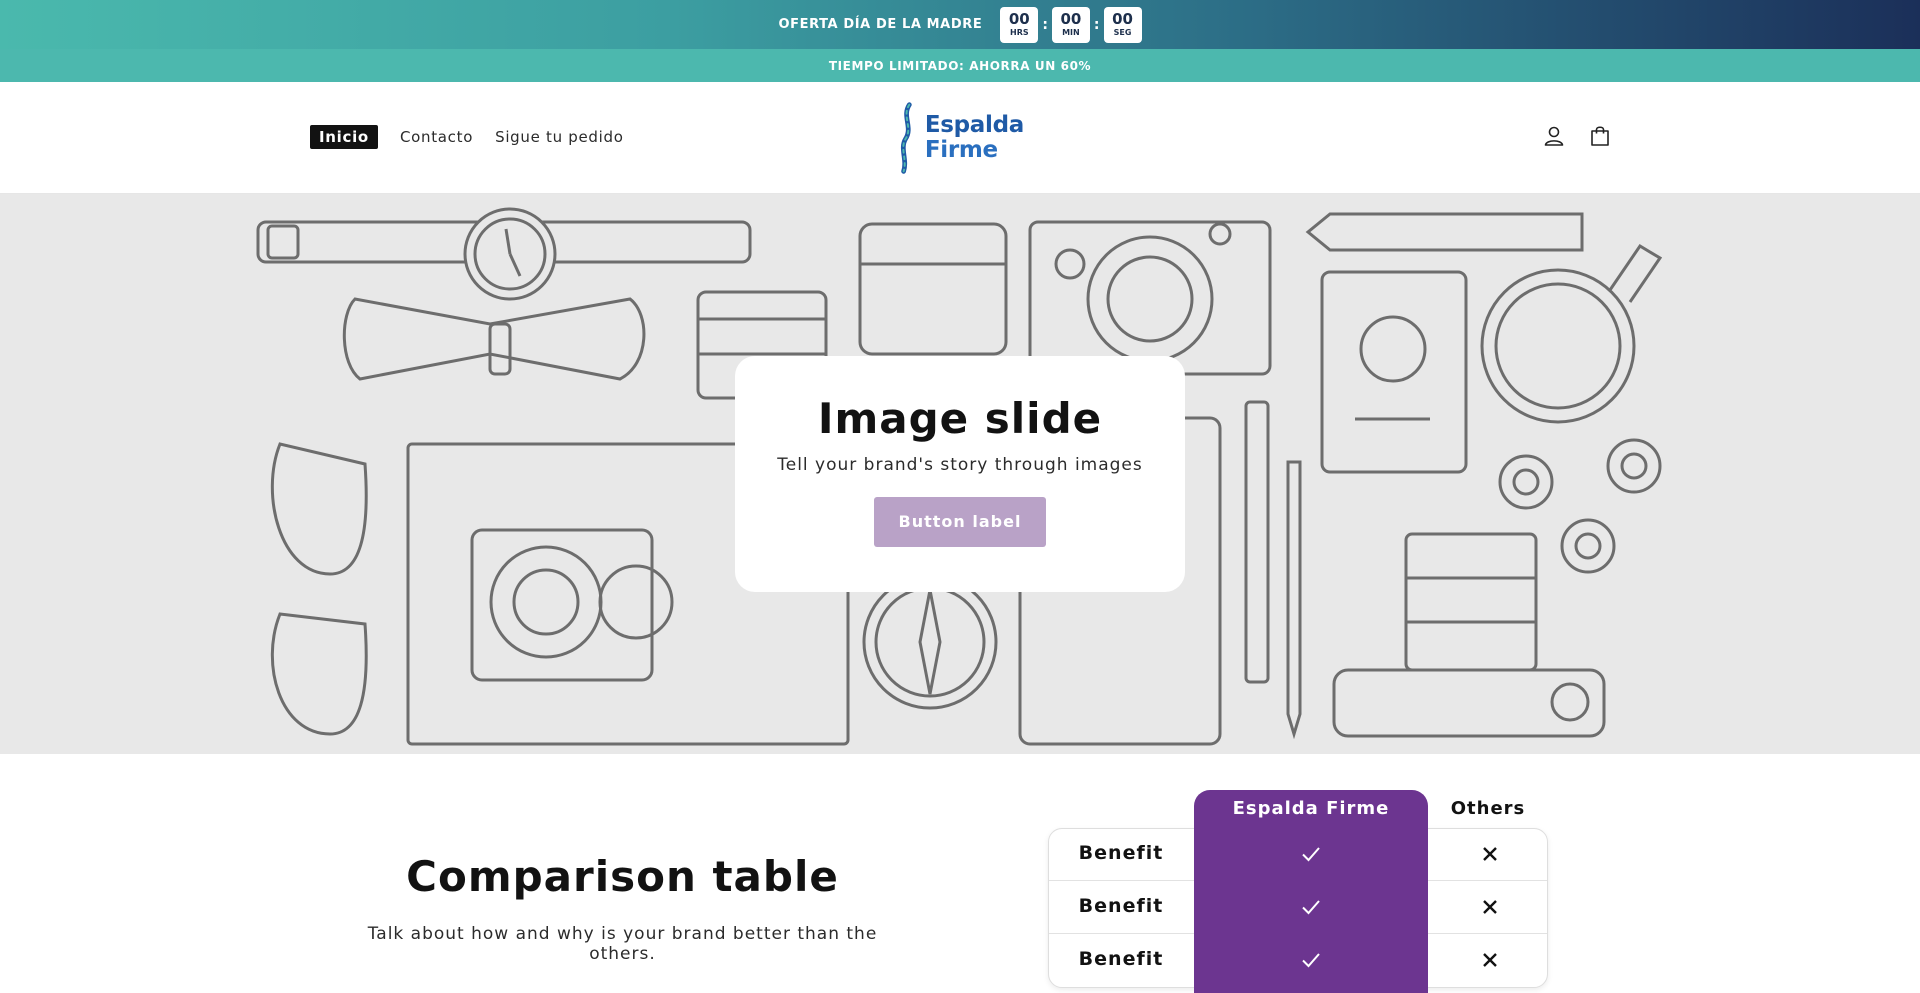  What do you see at coordinates (1019, 19) in the screenshot?
I see `hours-value: 00` at bounding box center [1019, 19].